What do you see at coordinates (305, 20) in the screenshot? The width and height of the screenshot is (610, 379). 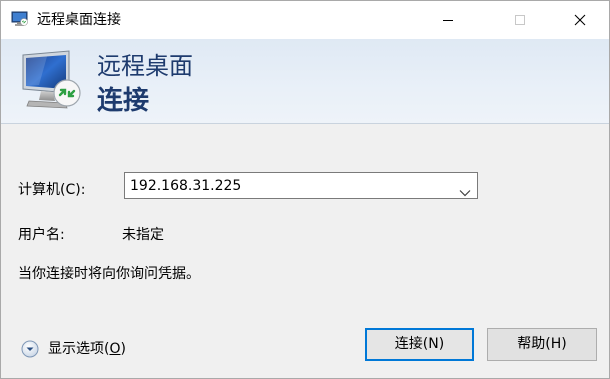 I see `title-bar: 远程桌面连接` at bounding box center [305, 20].